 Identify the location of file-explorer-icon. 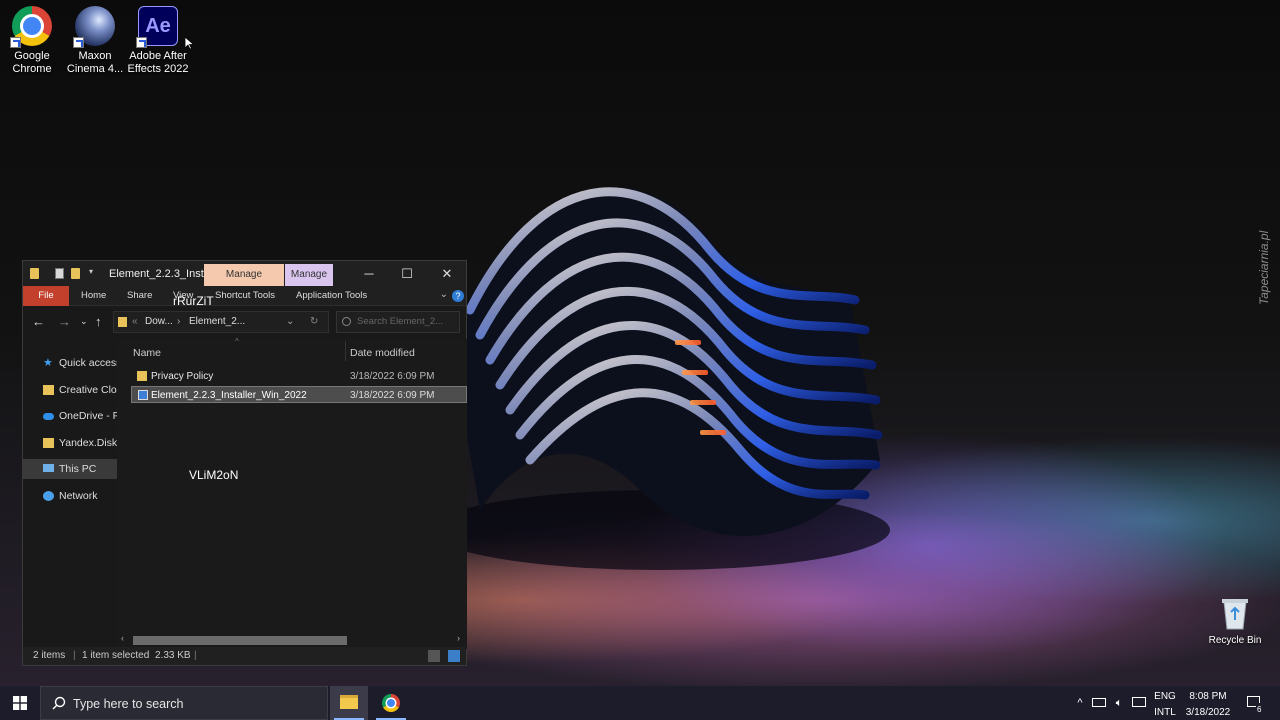
(349, 702).